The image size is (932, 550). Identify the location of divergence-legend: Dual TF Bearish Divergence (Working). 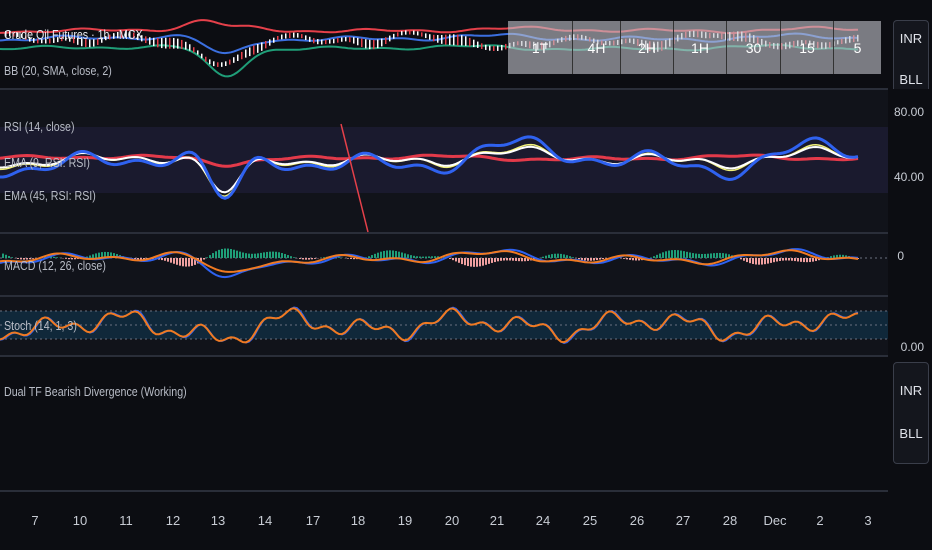
(95, 391).